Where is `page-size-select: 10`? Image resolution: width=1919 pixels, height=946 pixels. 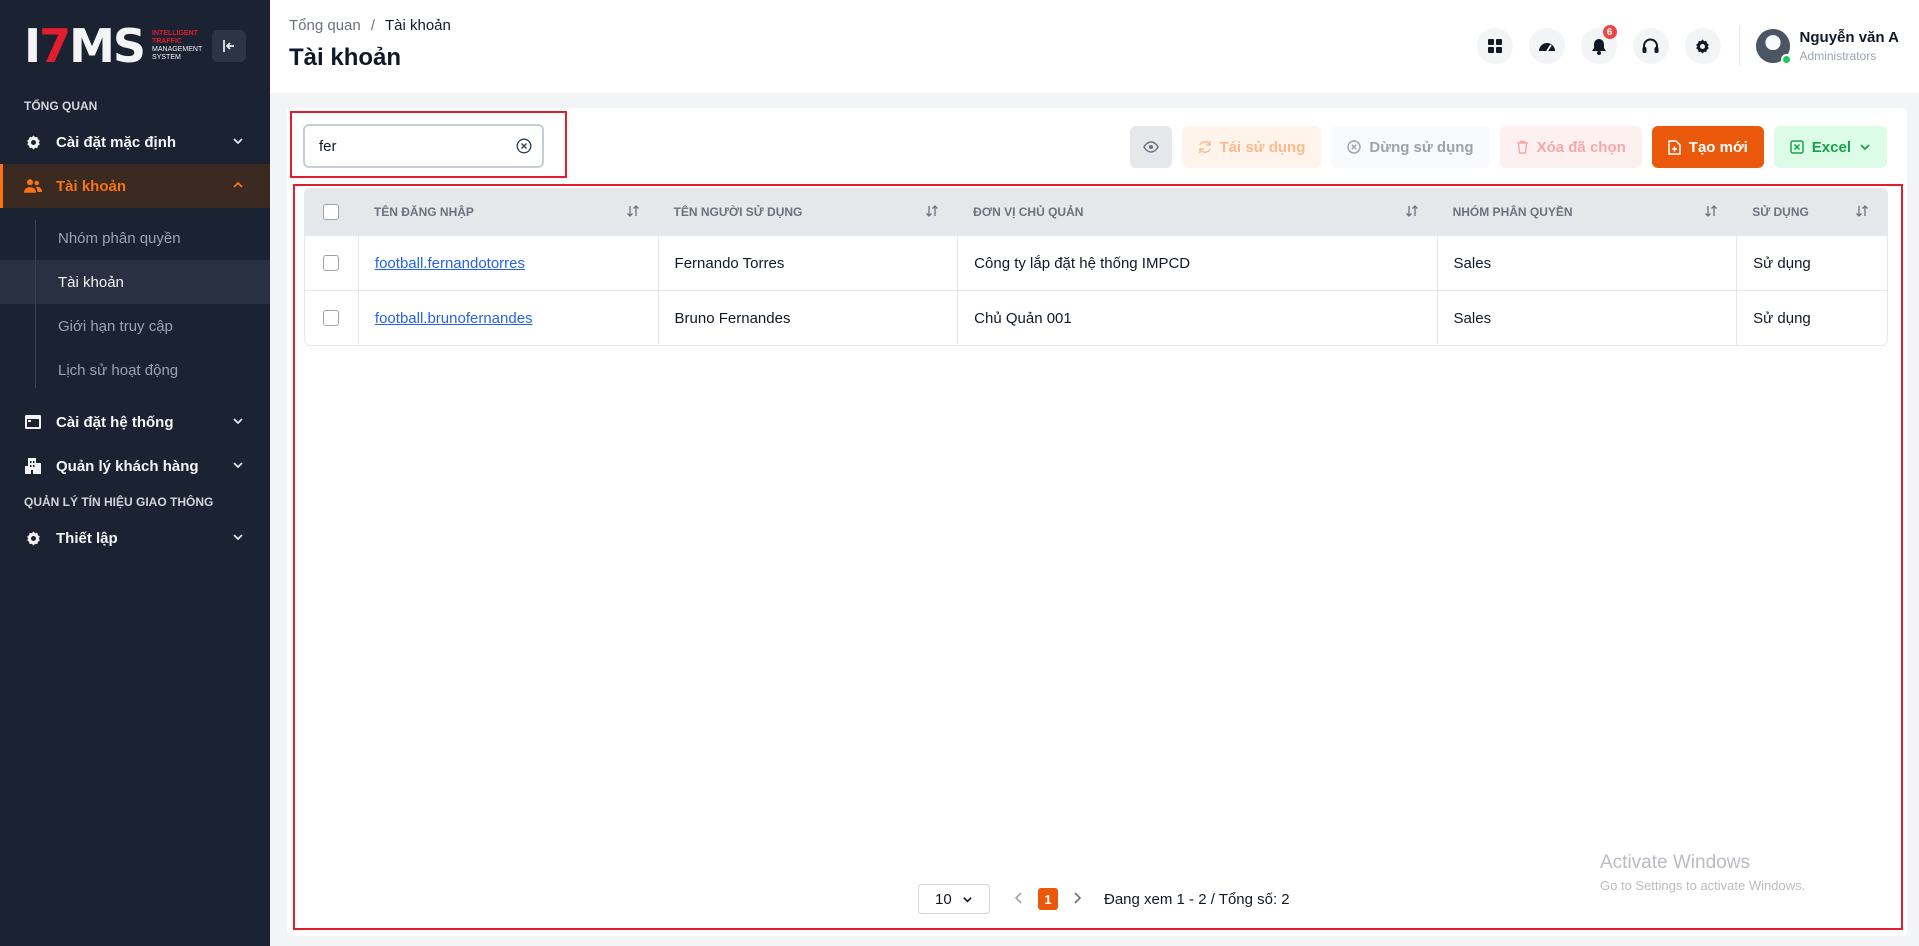
page-size-select: 10 is located at coordinates (954, 899).